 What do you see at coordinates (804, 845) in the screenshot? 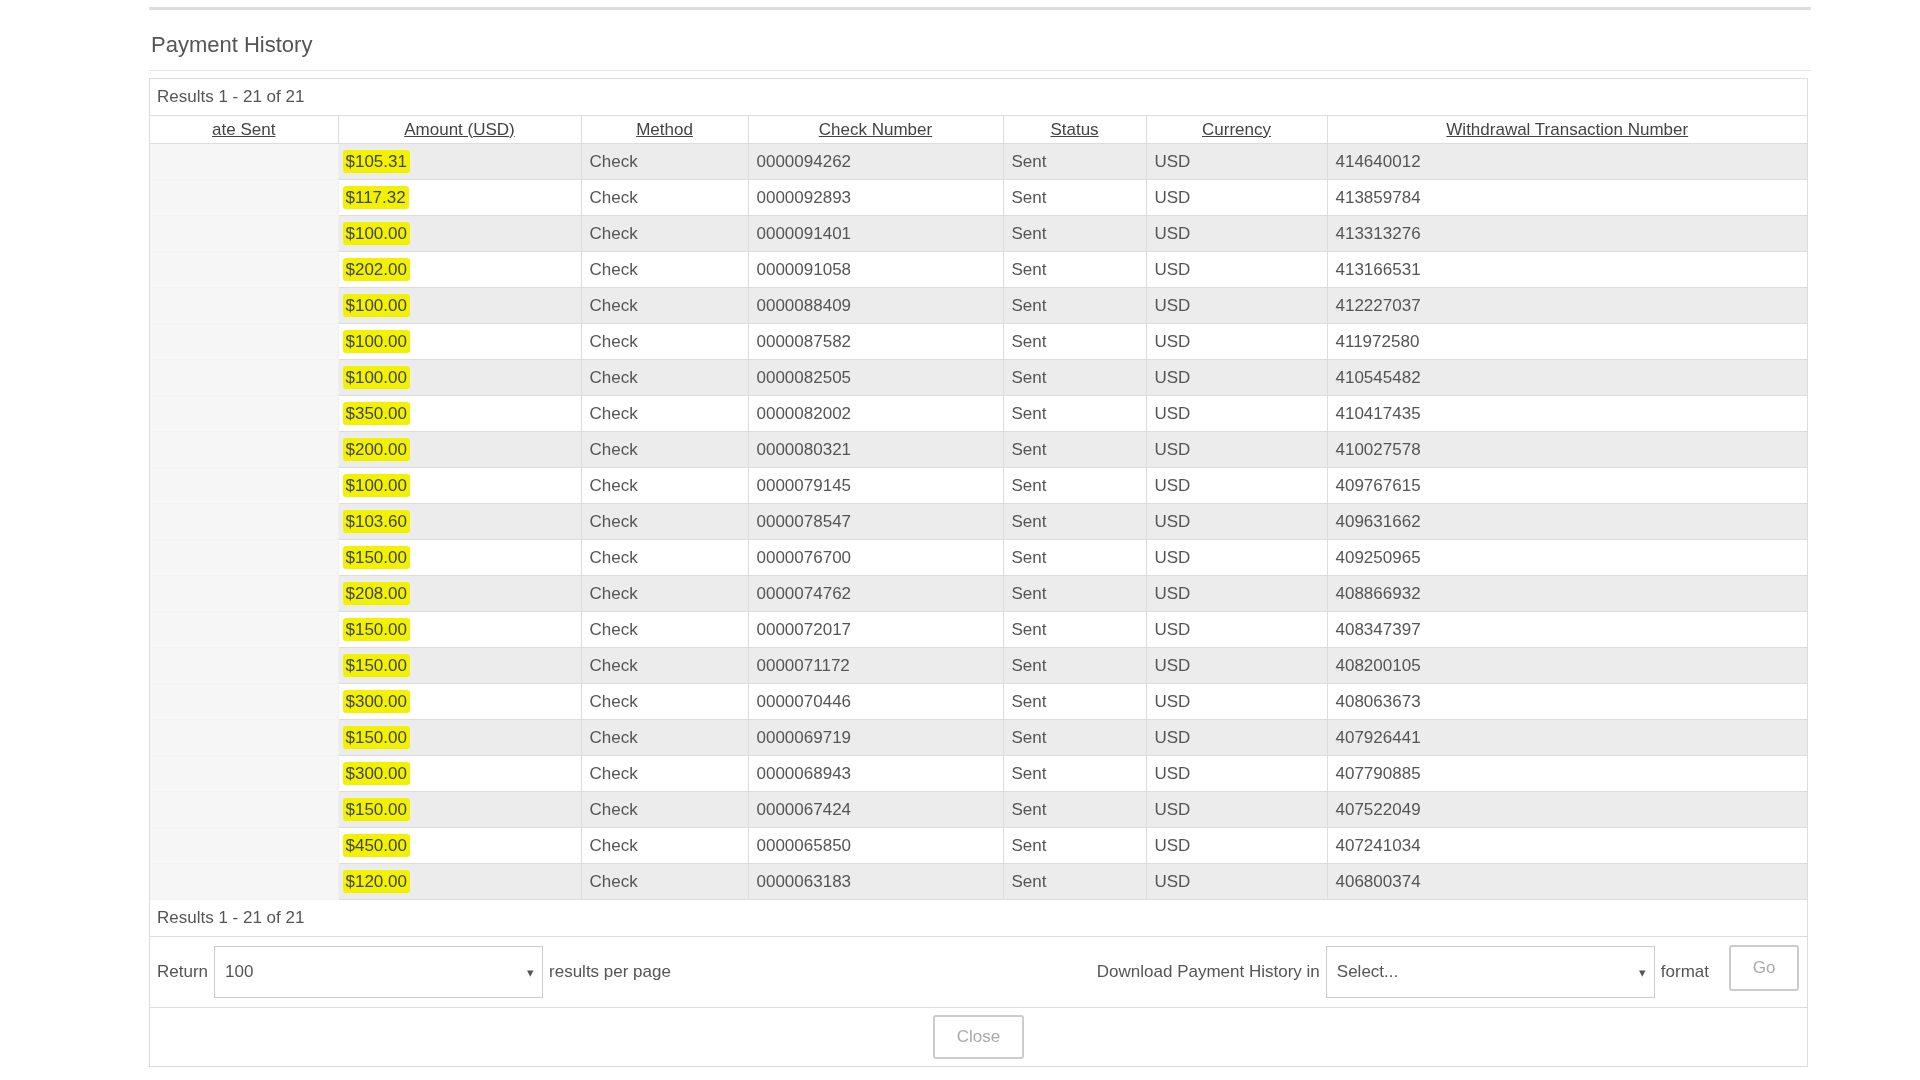
I see `check-number-cell: 0000065850` at bounding box center [804, 845].